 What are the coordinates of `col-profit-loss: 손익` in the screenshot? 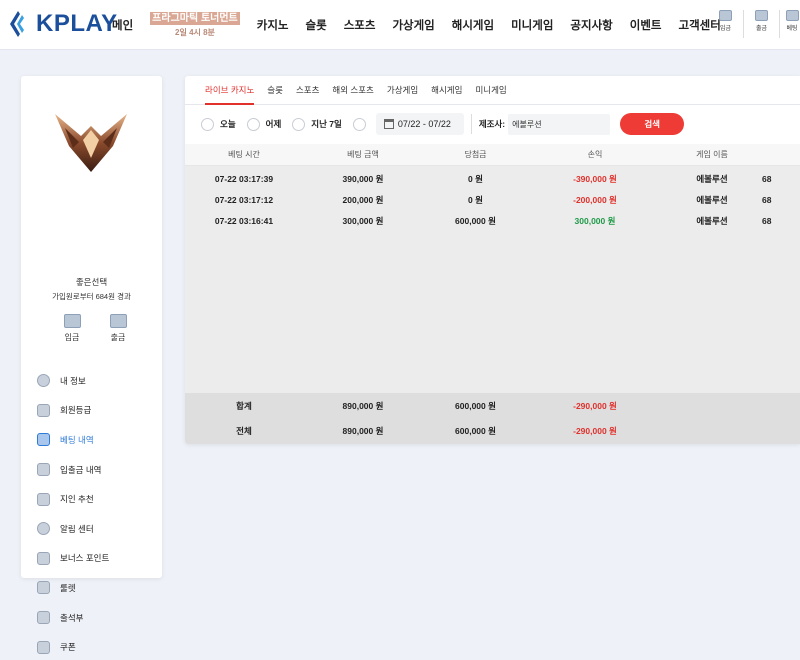 It's located at (595, 154).